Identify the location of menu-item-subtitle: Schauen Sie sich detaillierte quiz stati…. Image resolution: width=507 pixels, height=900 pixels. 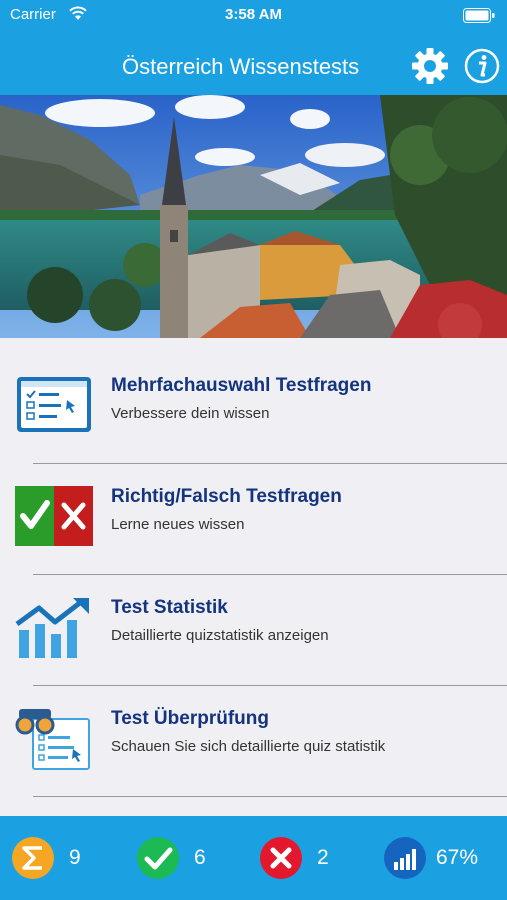
(248, 746).